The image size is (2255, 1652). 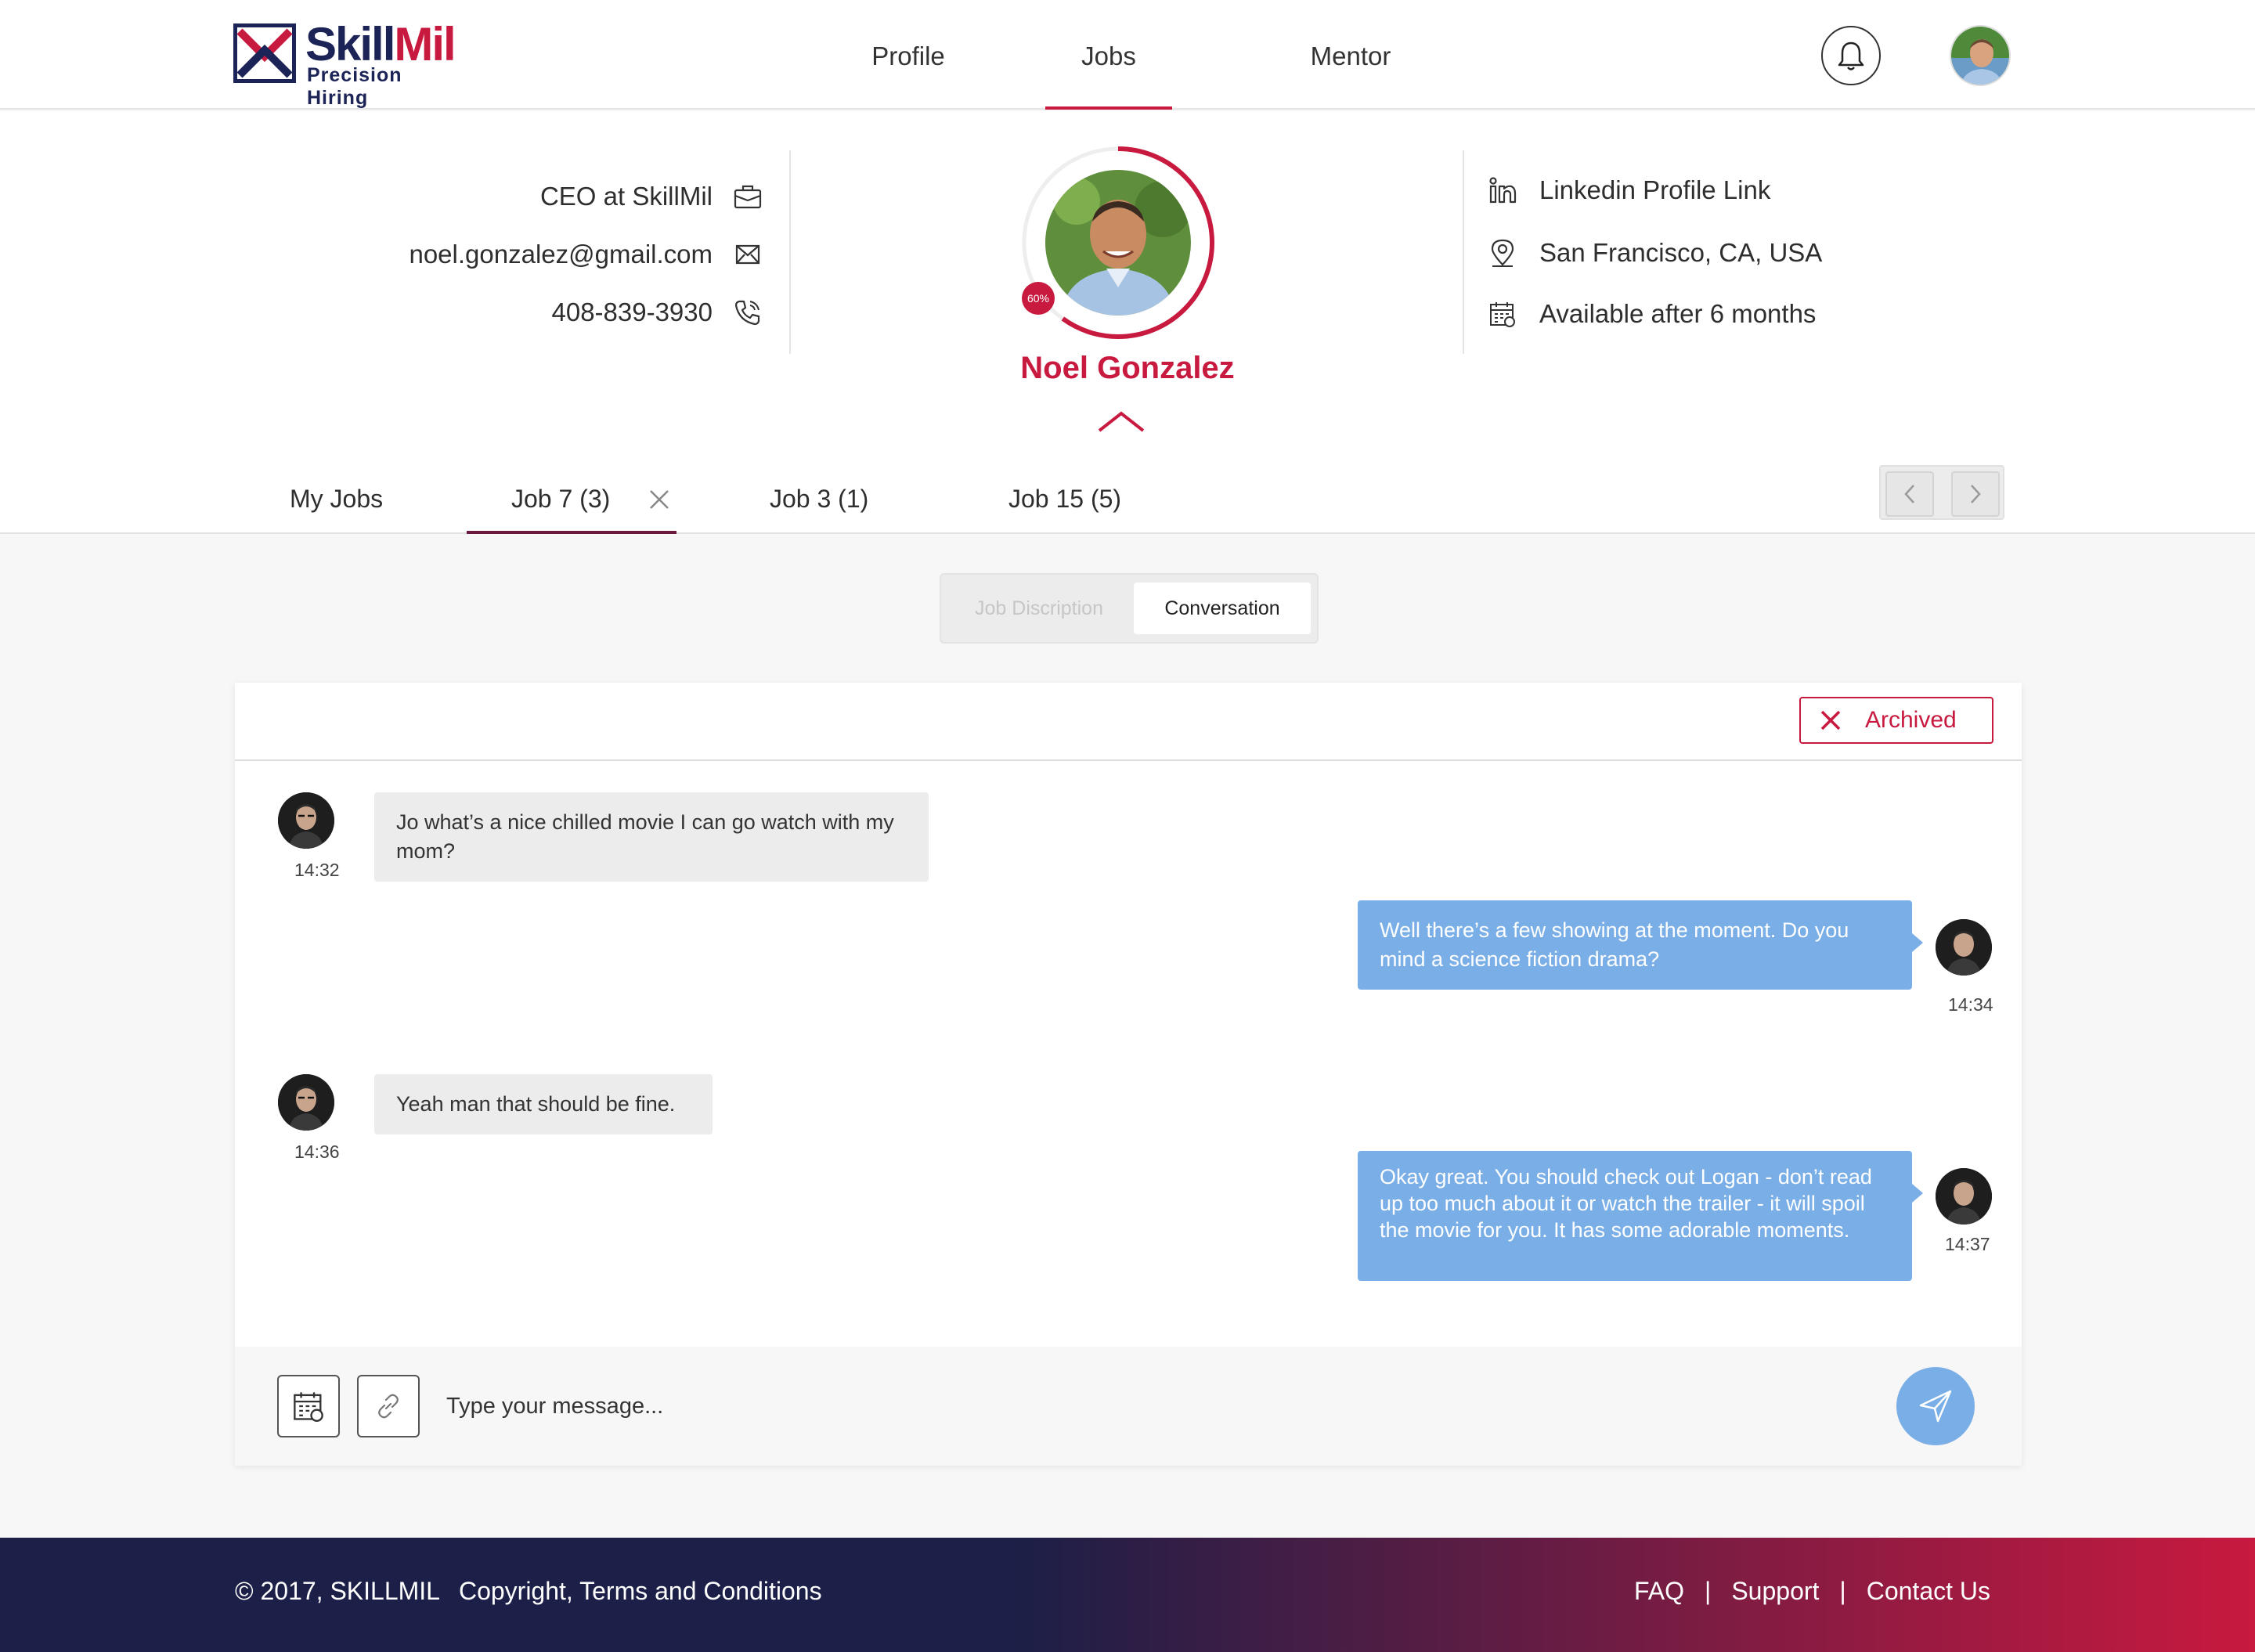 I want to click on next-tabs-button, so click(x=1975, y=494).